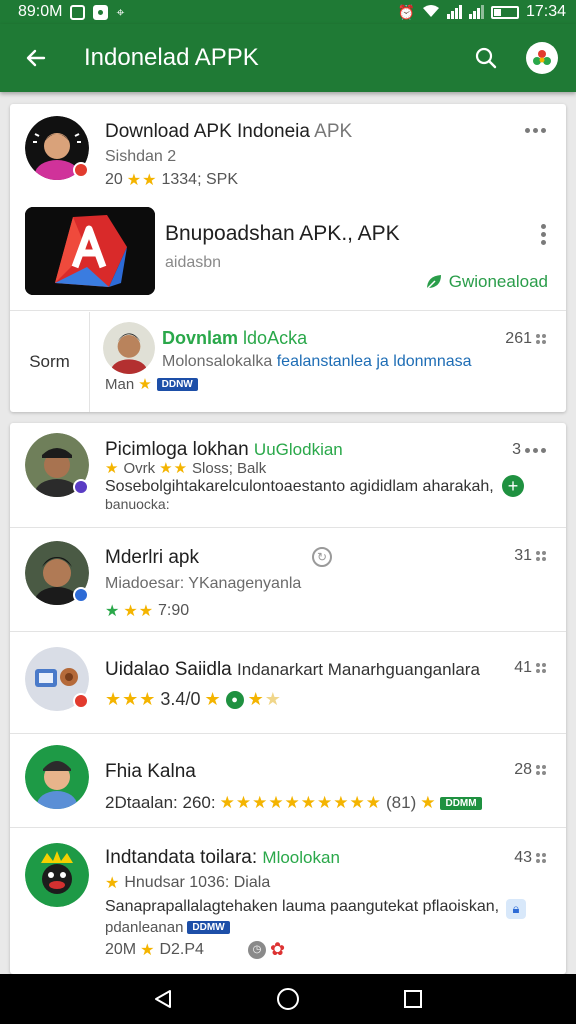  I want to click on search-icon, so click(486, 58).